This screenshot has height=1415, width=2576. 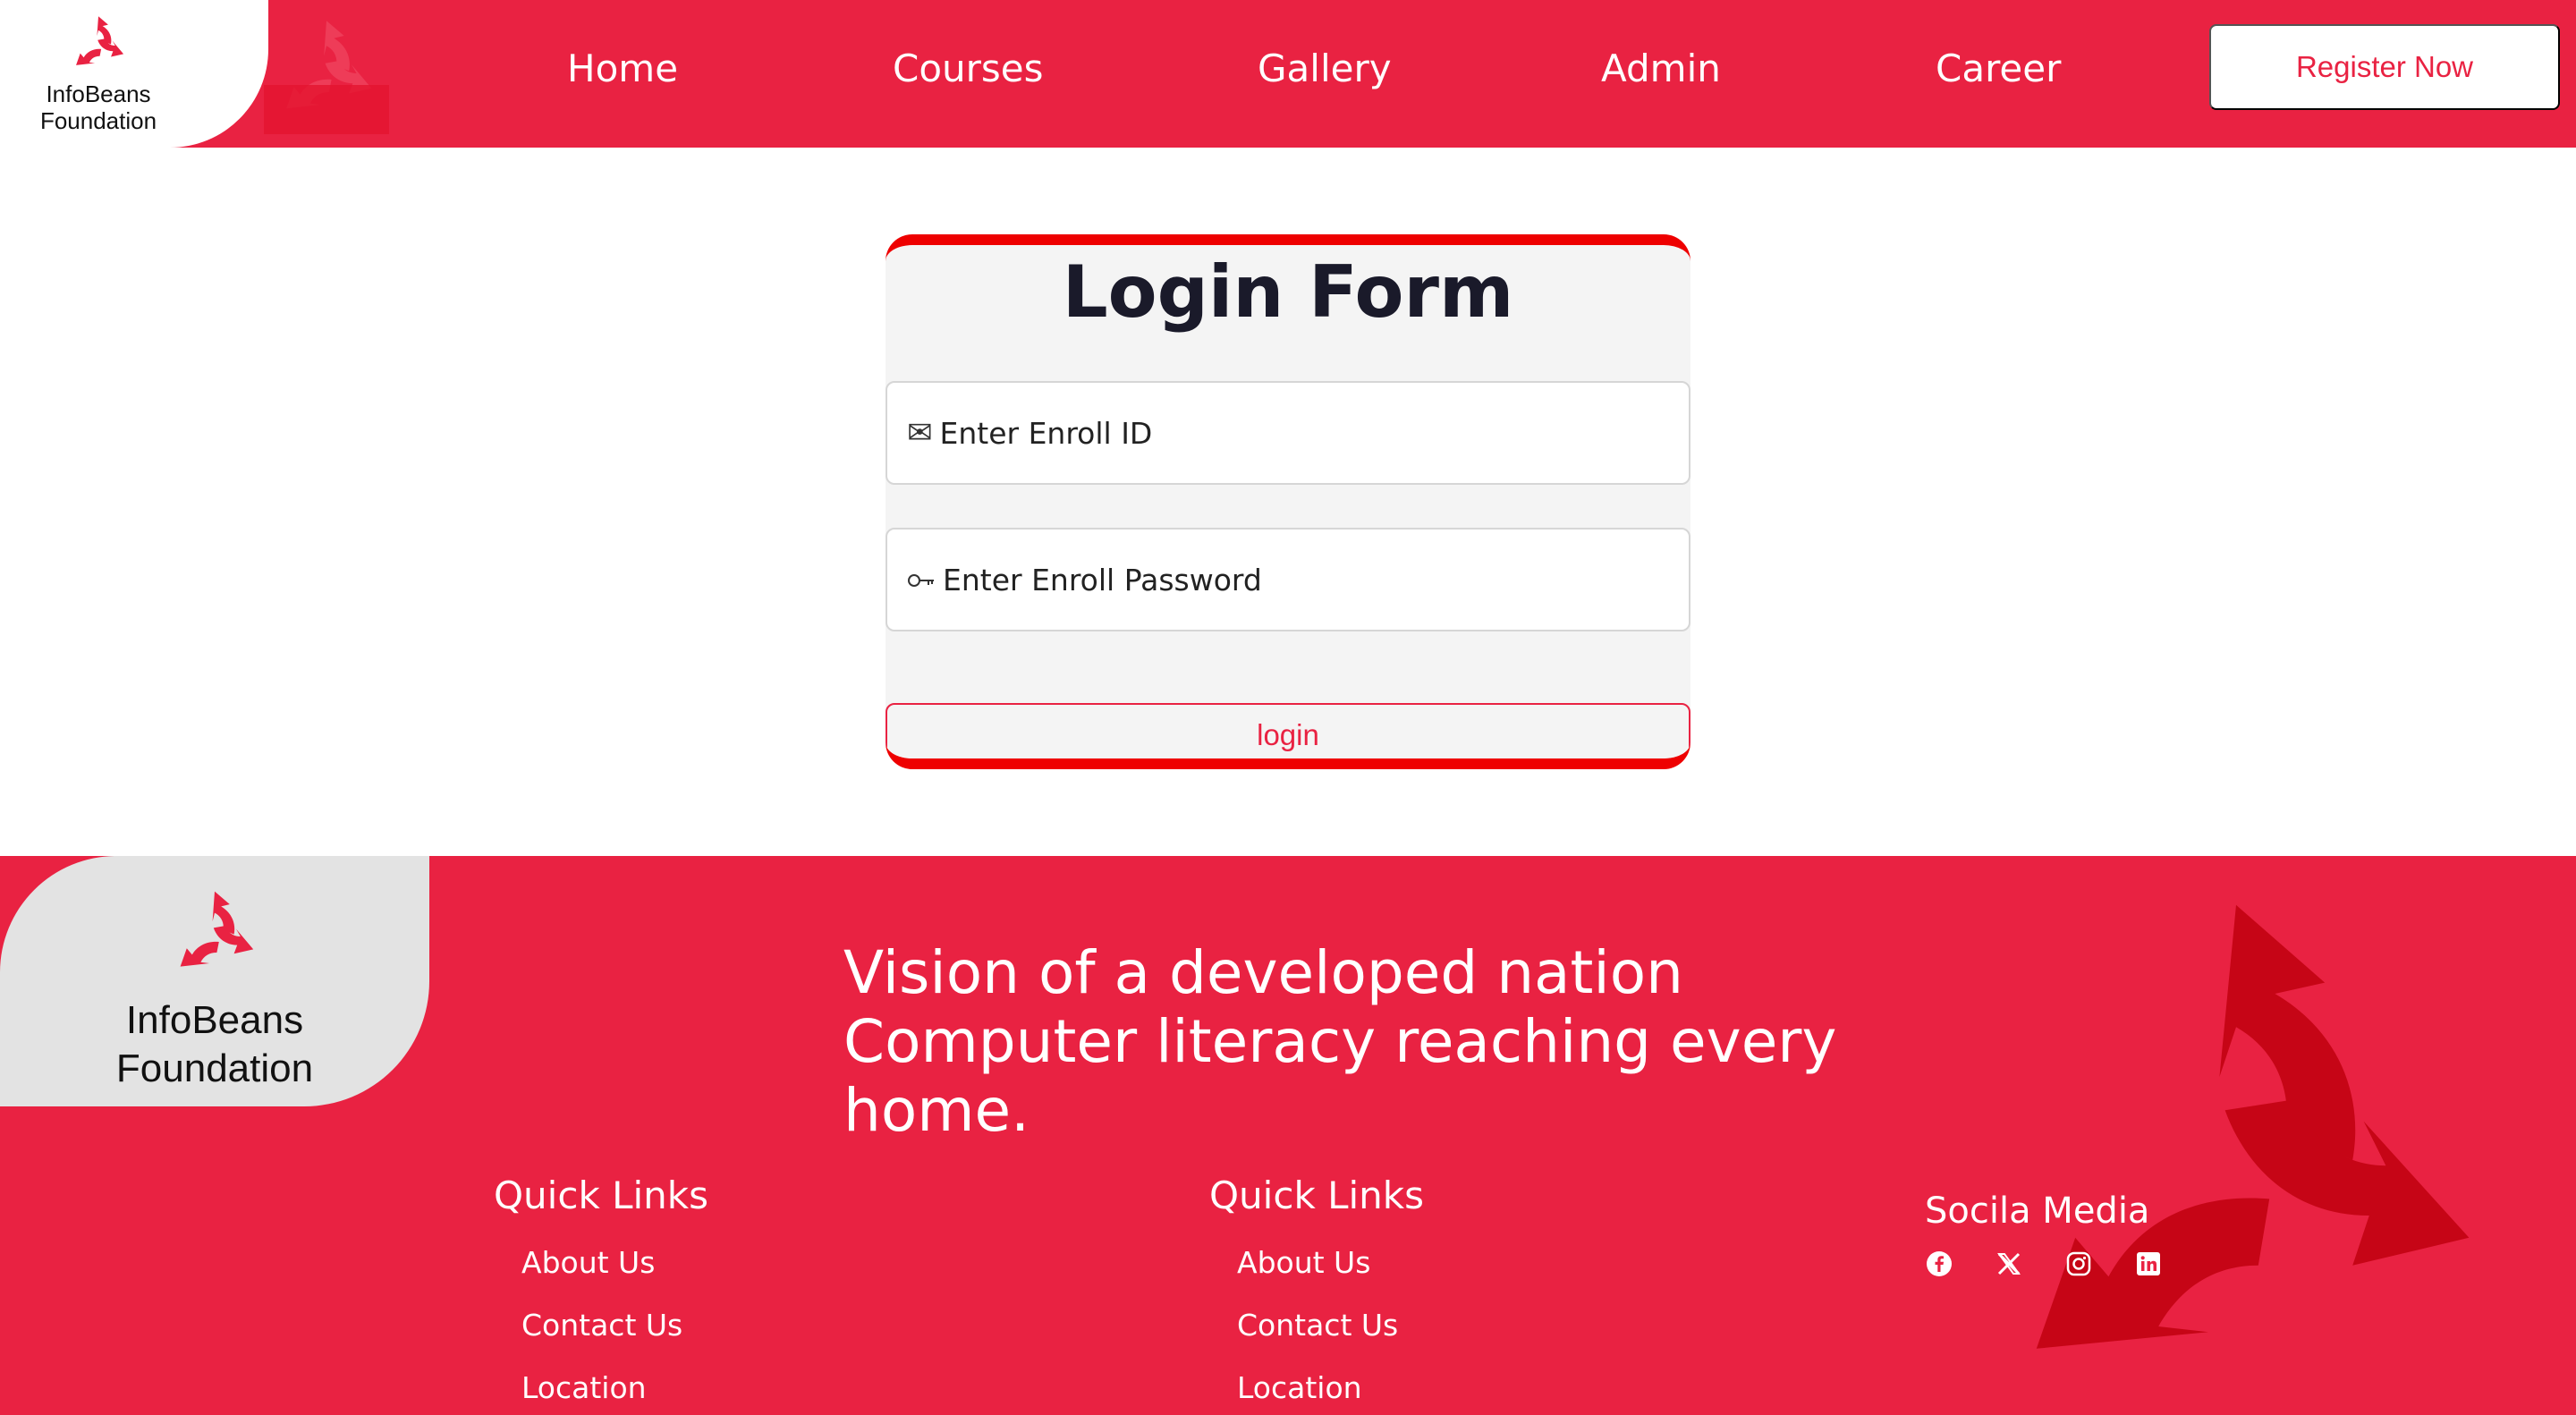 I want to click on social-media-icons, so click(x=2044, y=1264).